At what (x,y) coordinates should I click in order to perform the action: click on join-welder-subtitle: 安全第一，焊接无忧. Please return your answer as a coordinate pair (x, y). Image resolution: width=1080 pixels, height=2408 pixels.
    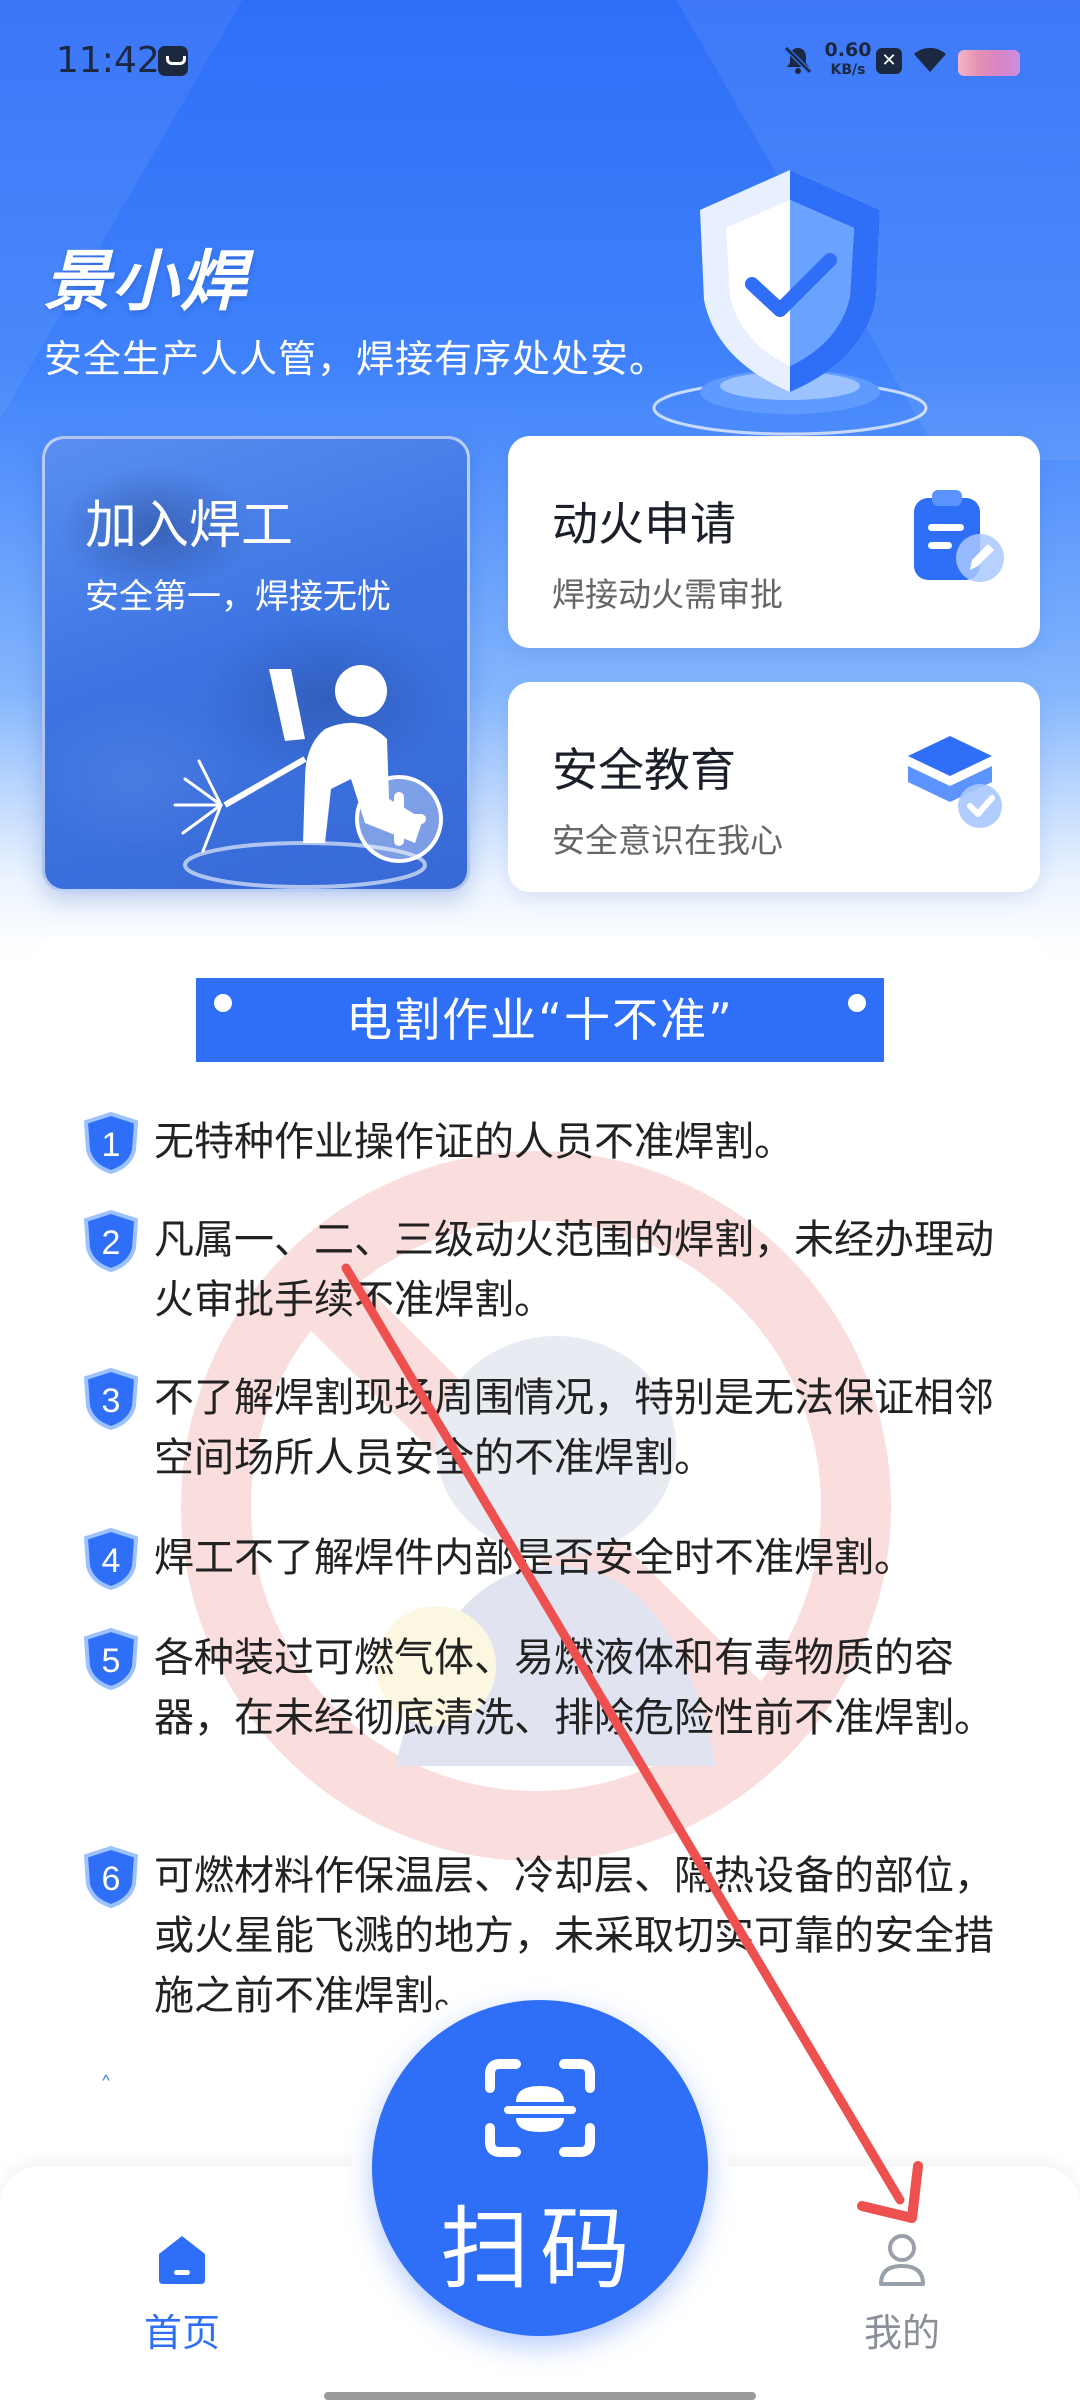
    Looking at the image, I should click on (238, 597).